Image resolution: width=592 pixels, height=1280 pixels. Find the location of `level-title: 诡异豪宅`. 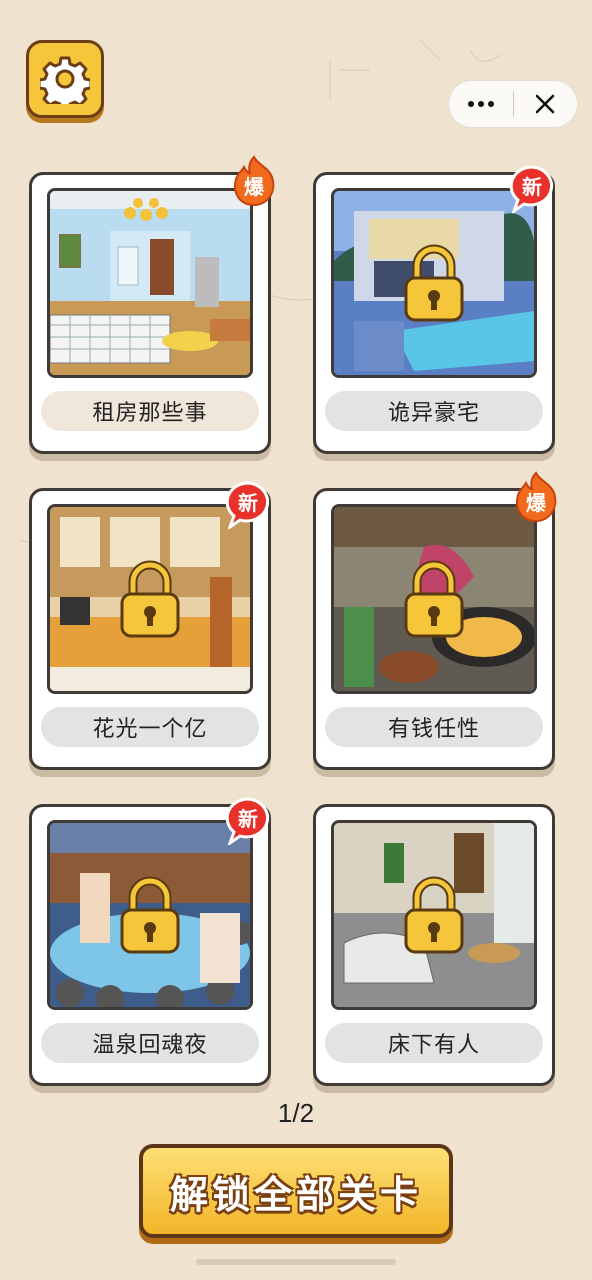

level-title: 诡异豪宅 is located at coordinates (434, 411).